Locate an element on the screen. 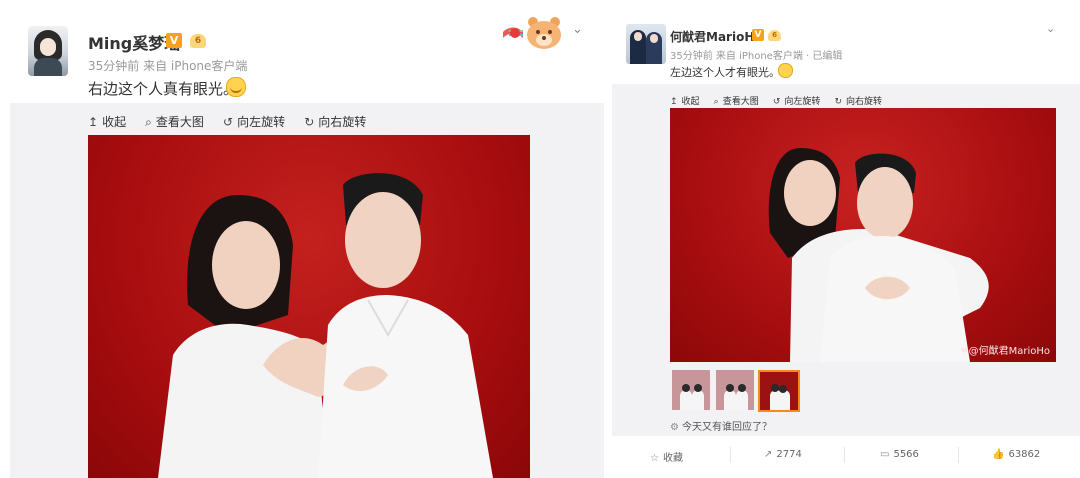 The image size is (1080, 478). repost-icon: ↗ is located at coordinates (768, 454).